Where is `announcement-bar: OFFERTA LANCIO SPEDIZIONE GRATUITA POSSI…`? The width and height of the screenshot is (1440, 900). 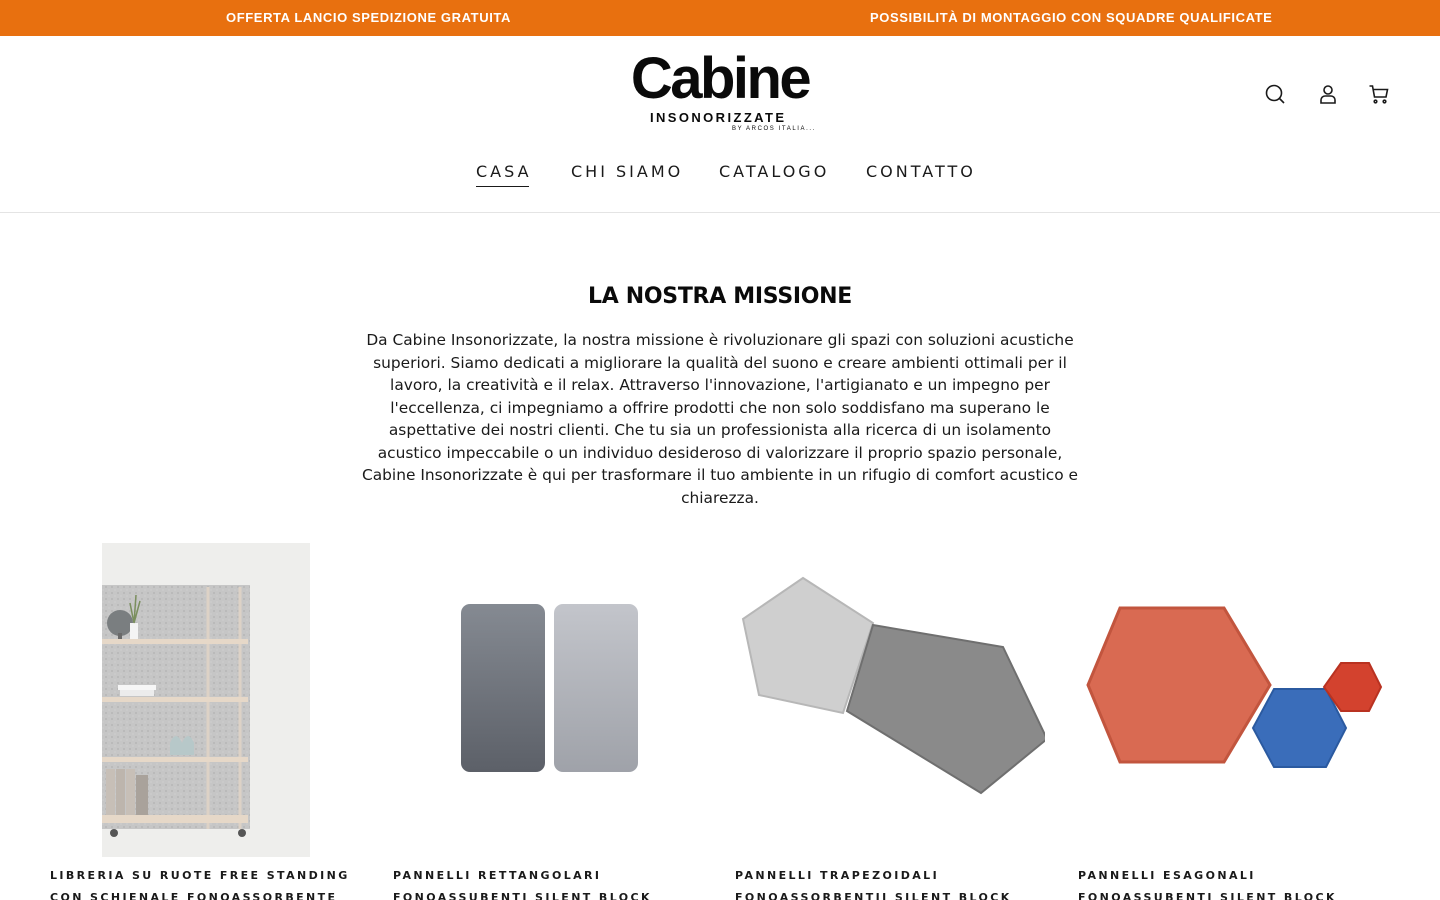
announcement-bar: OFFERTA LANCIO SPEDIZIONE GRATUITA POSSI… is located at coordinates (720, 18).